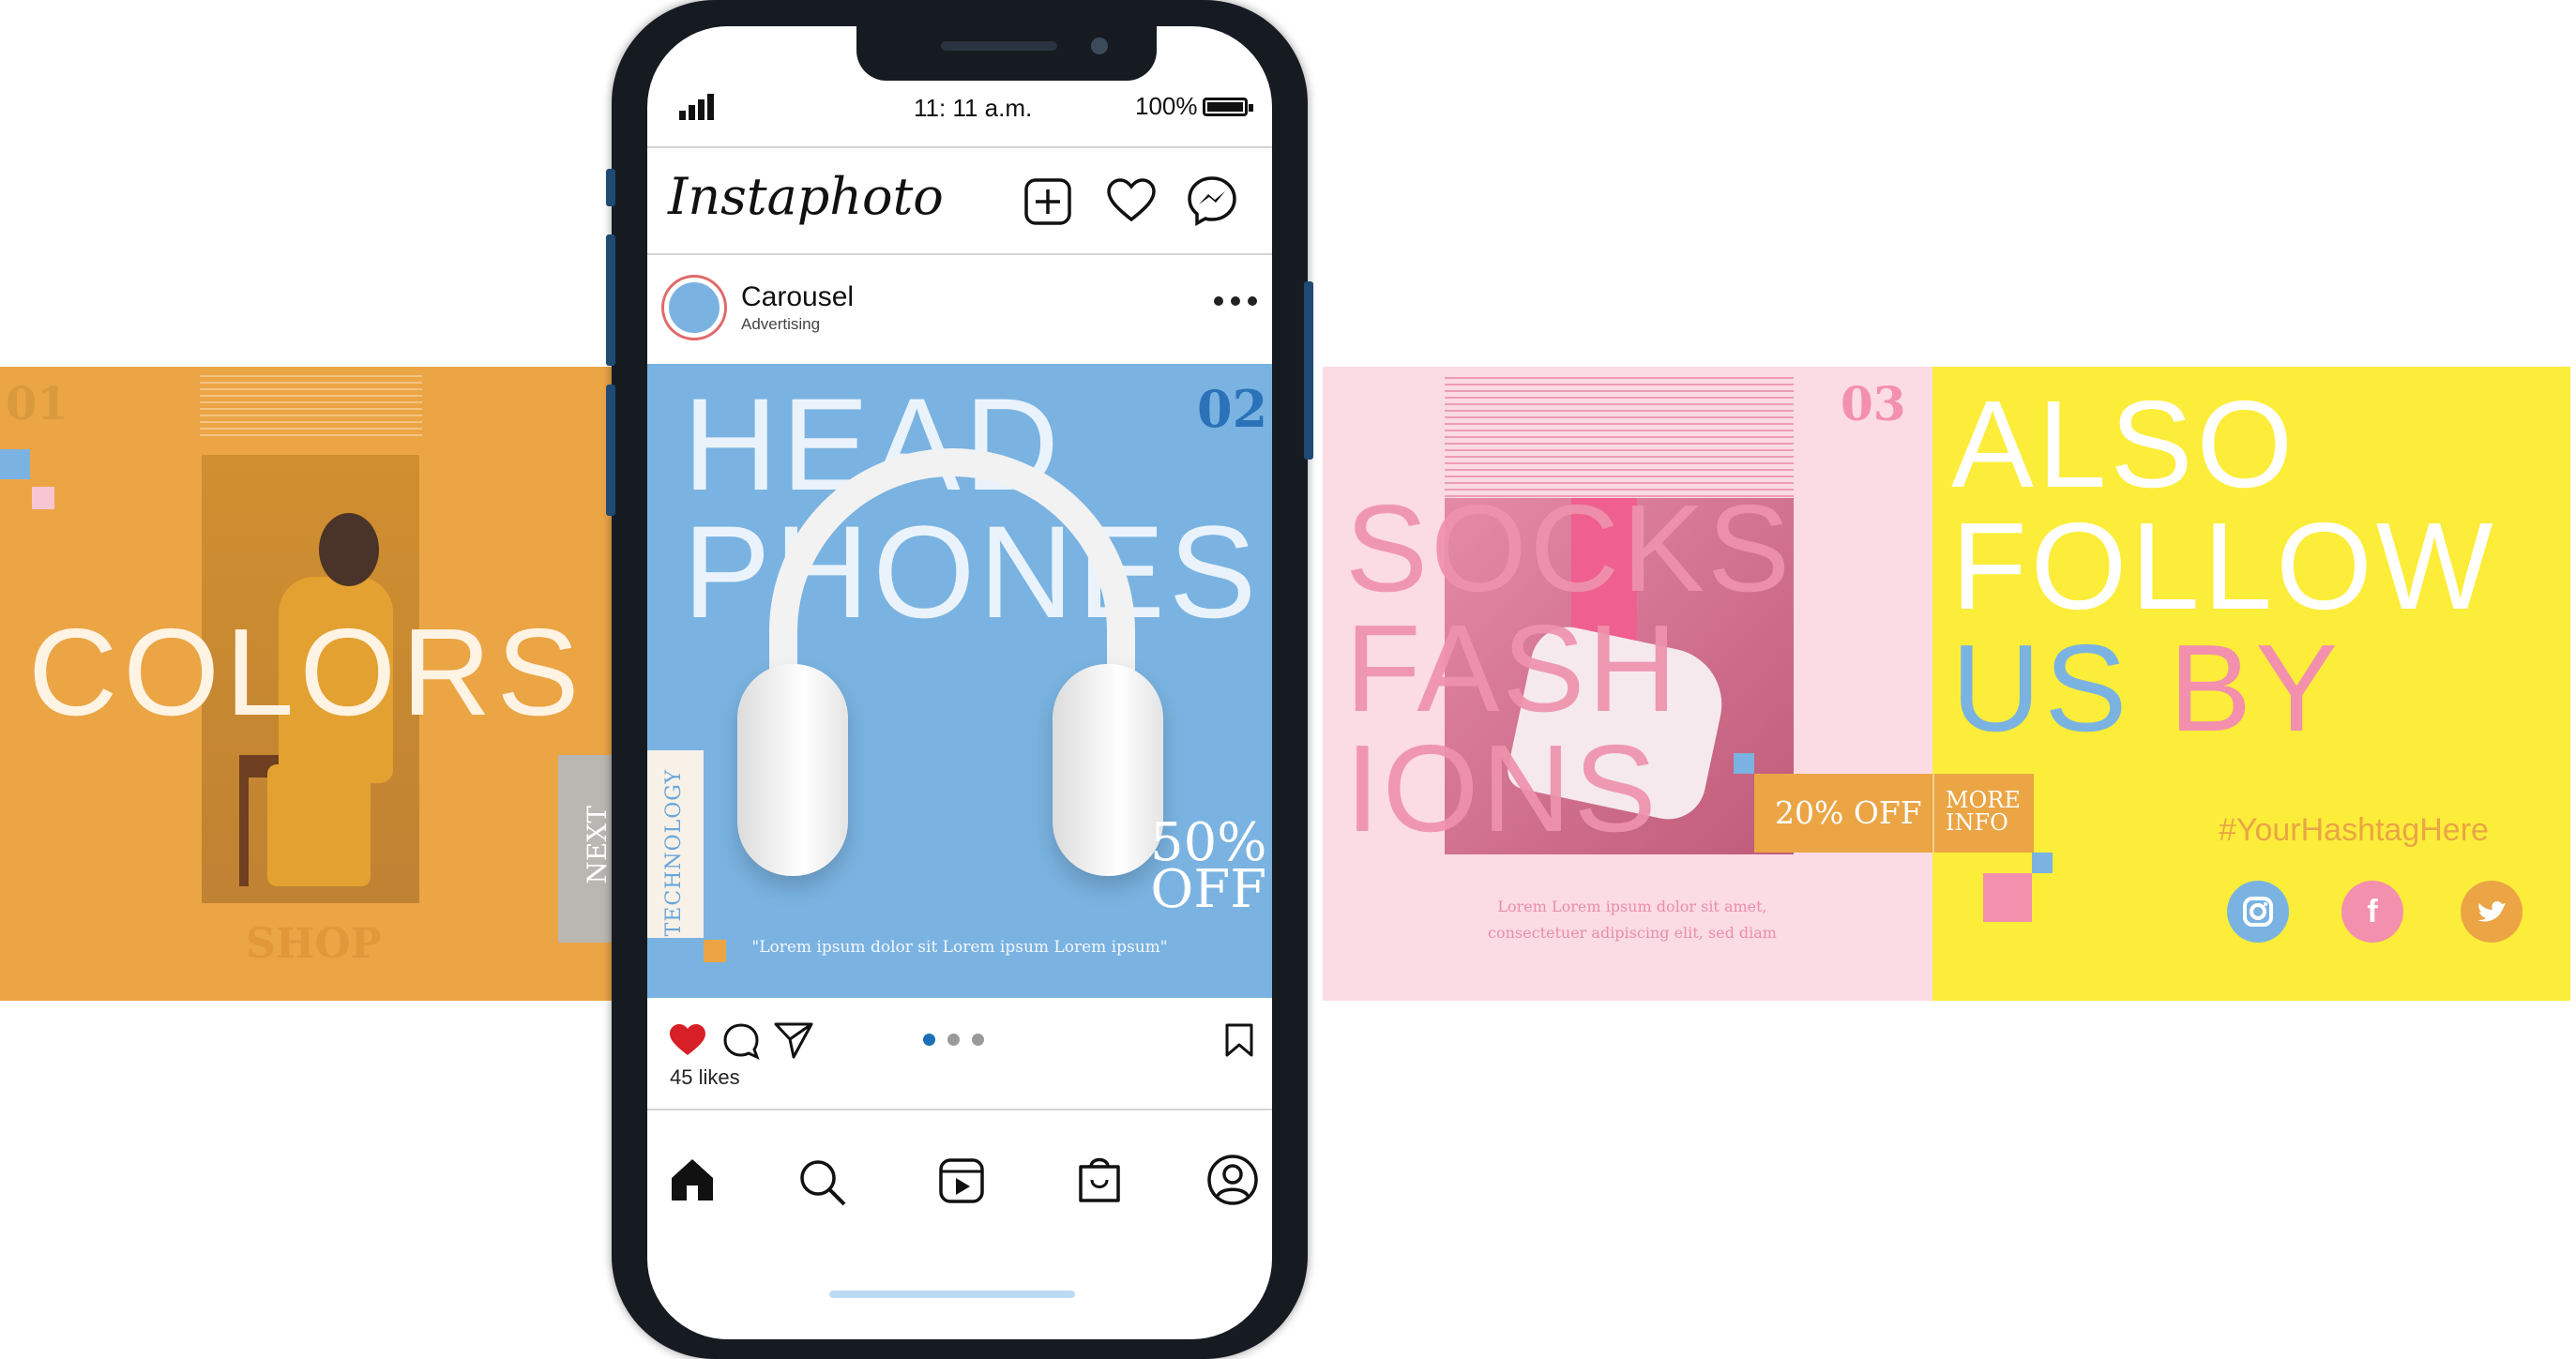  I want to click on title-word-by: BY, so click(2255, 688).